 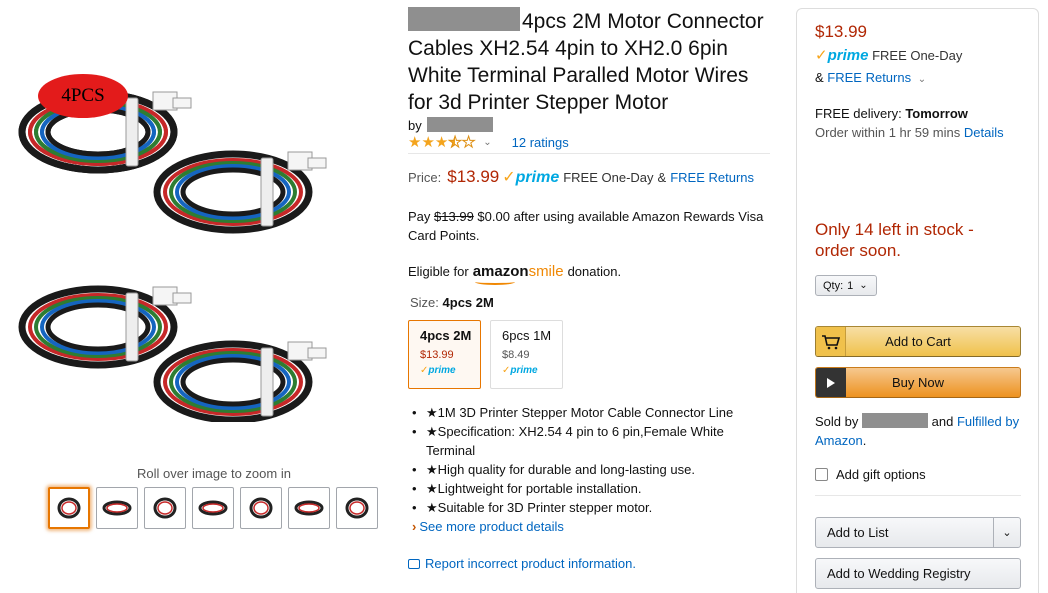 What do you see at coordinates (437, 355) in the screenshot?
I see `variant-price: $13.99` at bounding box center [437, 355].